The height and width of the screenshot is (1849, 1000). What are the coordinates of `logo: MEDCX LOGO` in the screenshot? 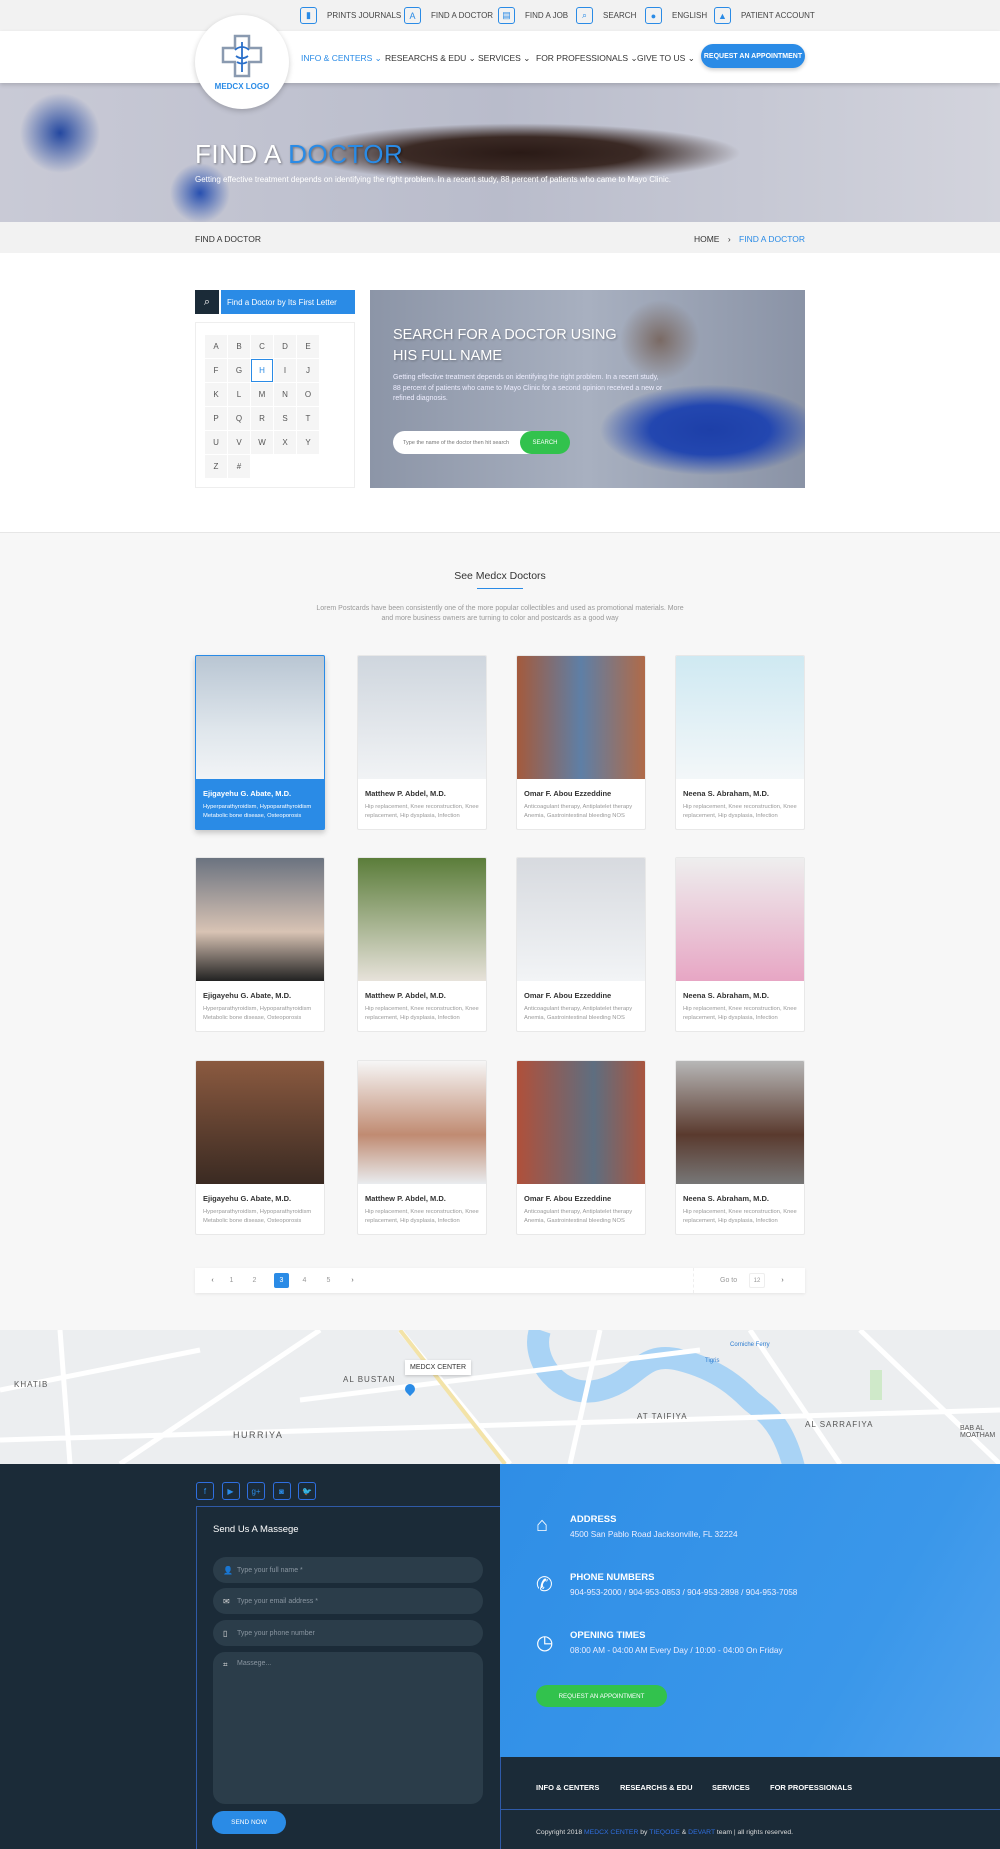 It's located at (242, 62).